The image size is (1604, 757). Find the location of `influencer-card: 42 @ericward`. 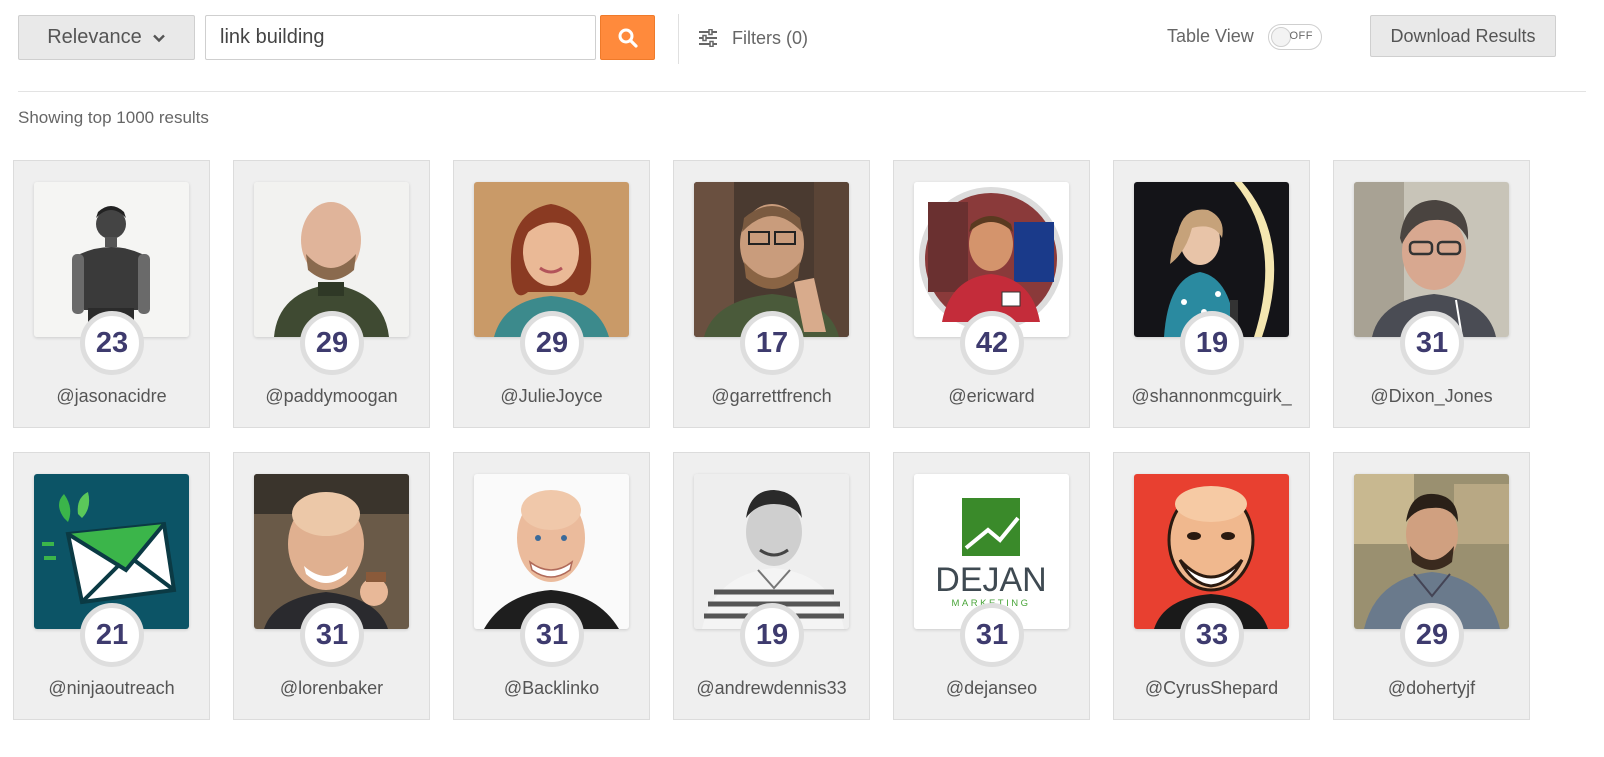

influencer-card: 42 @ericward is located at coordinates (991, 294).